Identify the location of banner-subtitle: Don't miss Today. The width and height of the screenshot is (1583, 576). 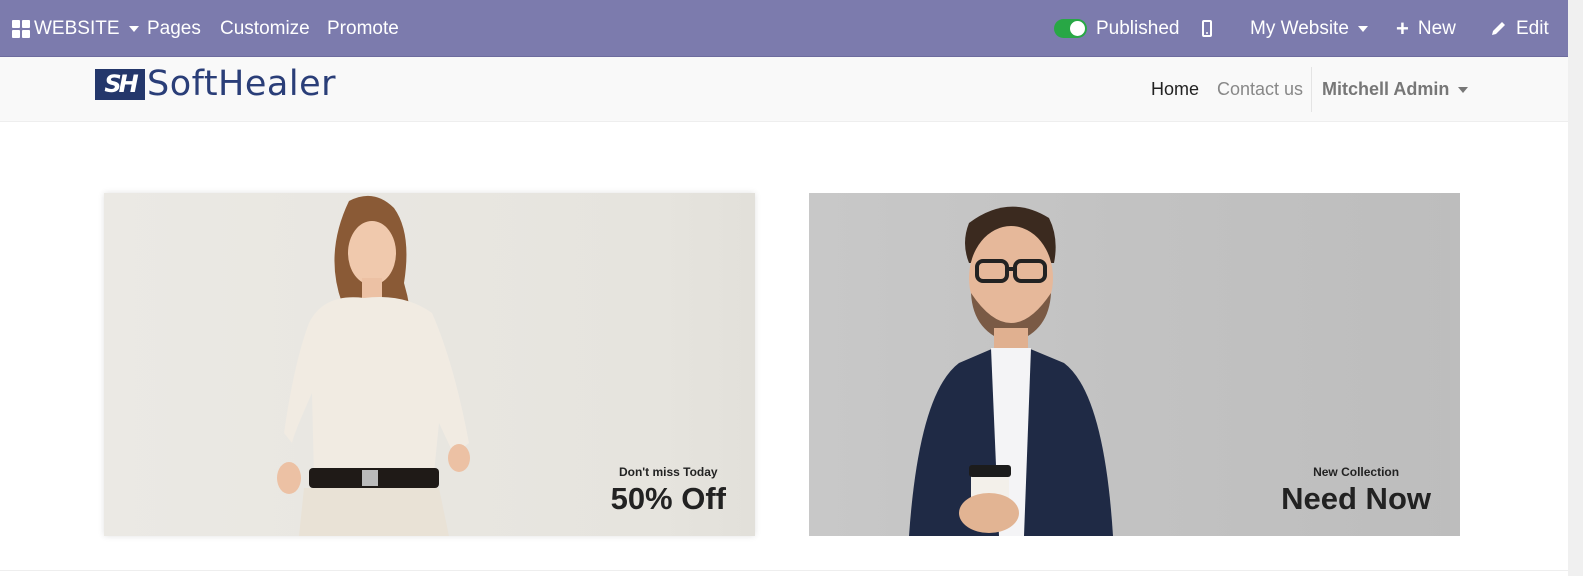
(668, 472).